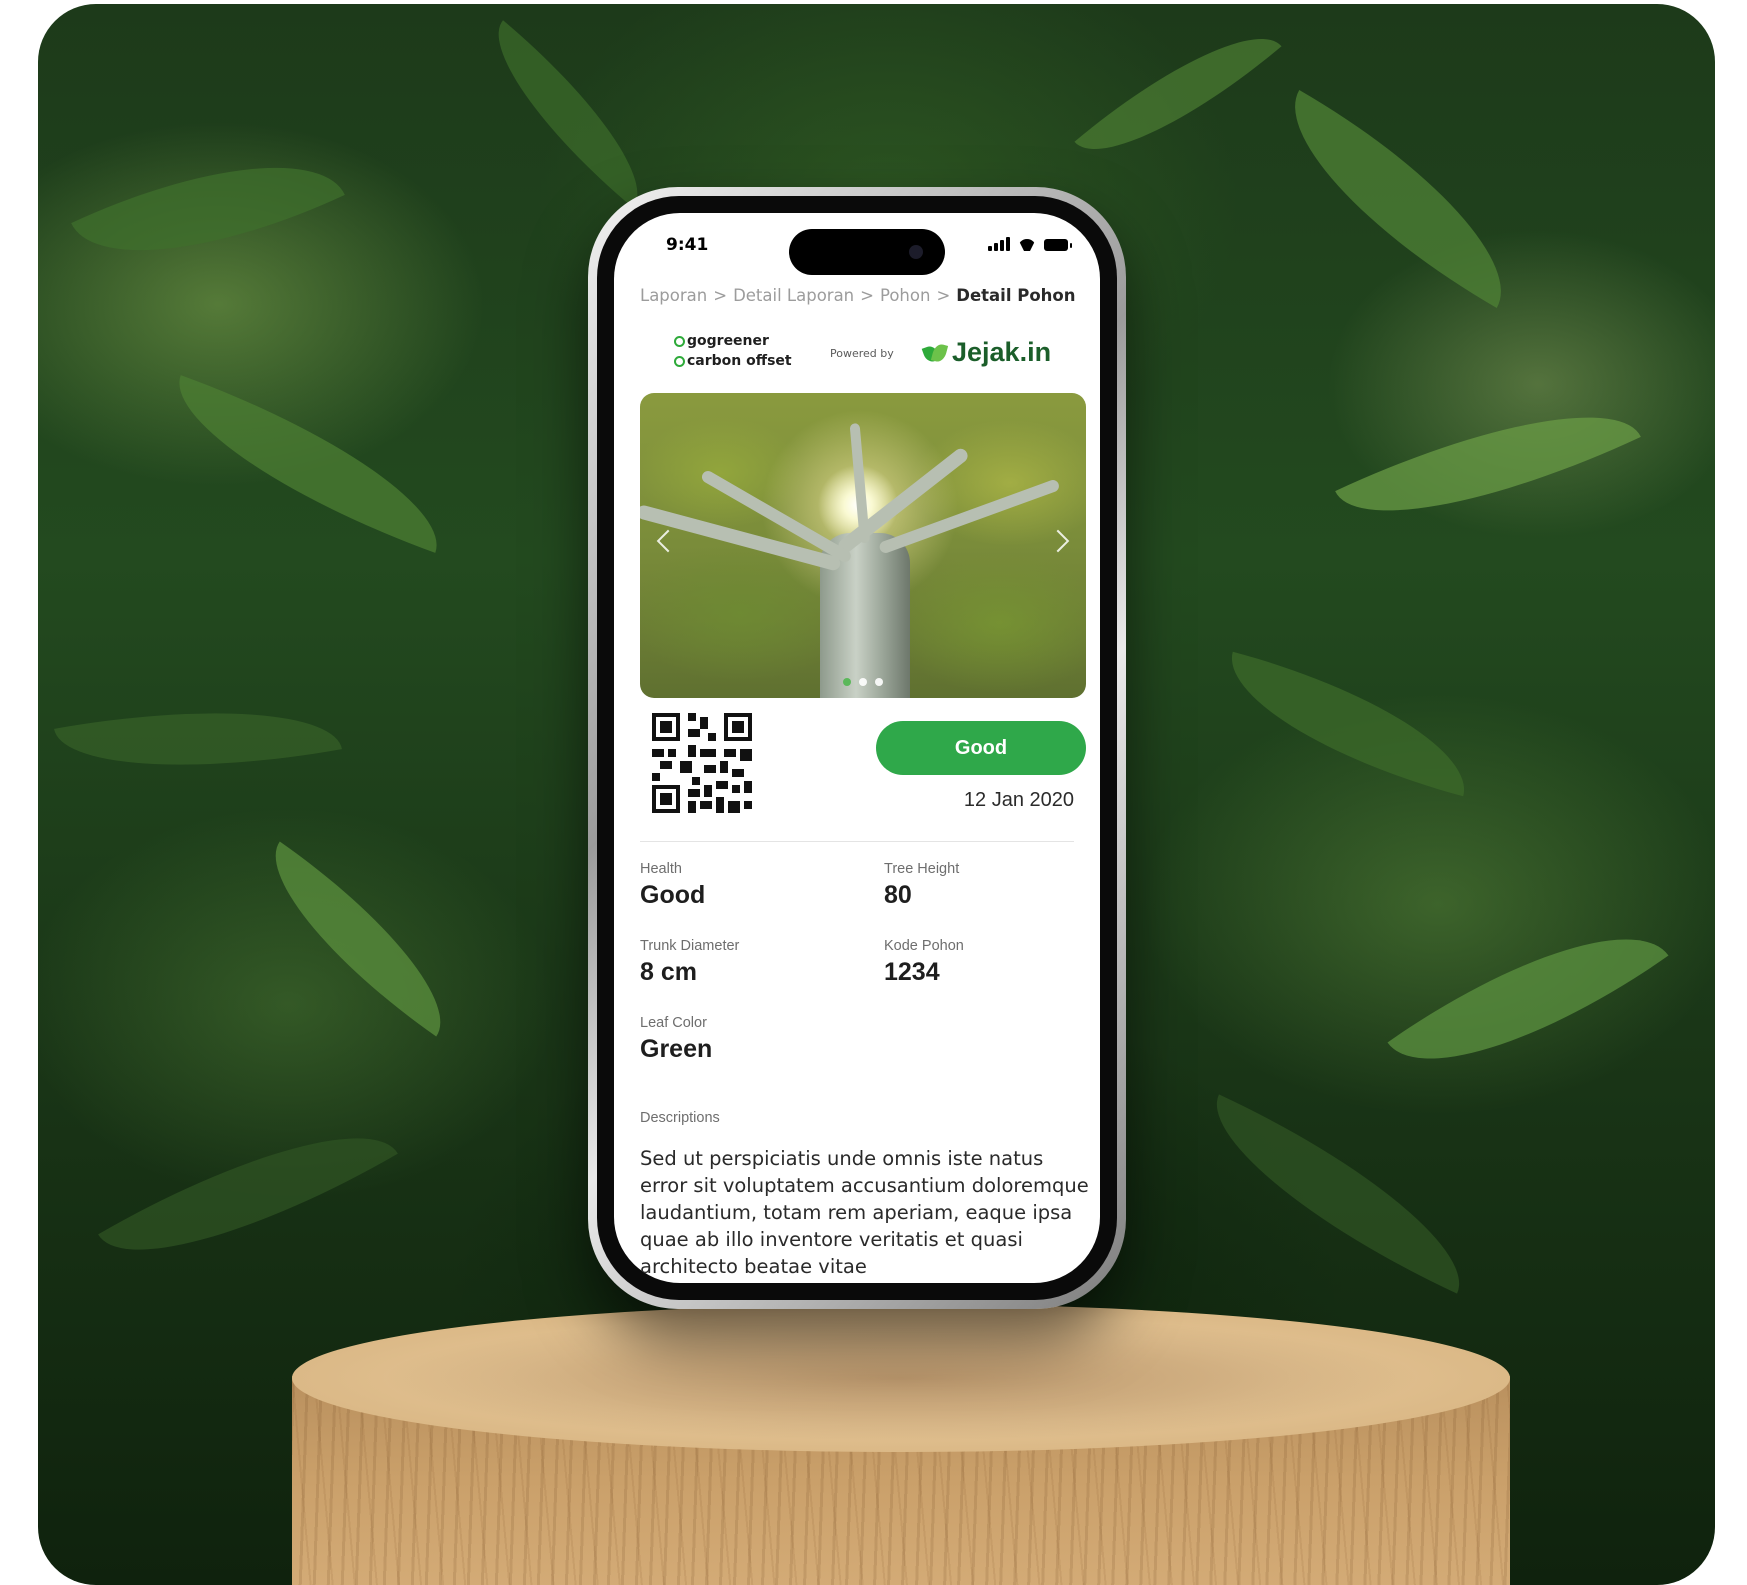 This screenshot has height=1585, width=1747. Describe the element at coordinates (676, 1049) in the screenshot. I see `field-value: Green` at that location.